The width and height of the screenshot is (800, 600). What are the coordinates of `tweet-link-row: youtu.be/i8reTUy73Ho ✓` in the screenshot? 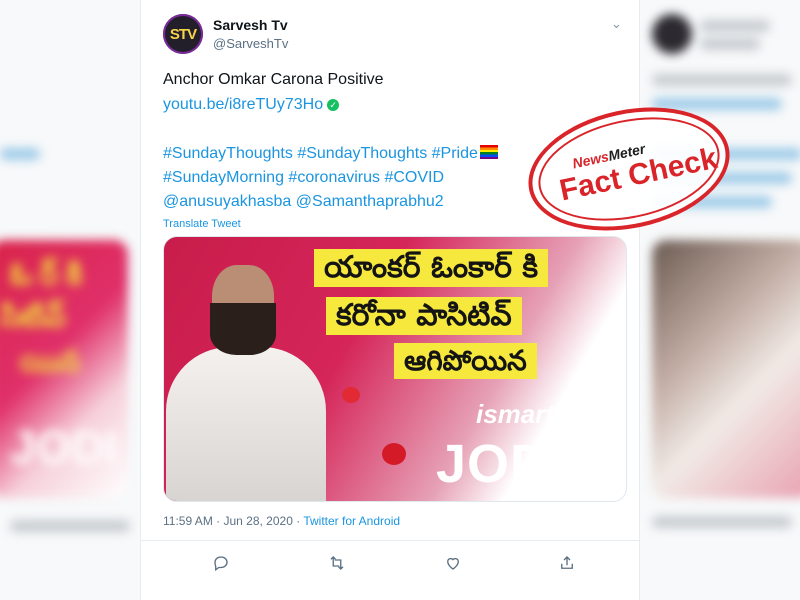 It's located at (251, 105).